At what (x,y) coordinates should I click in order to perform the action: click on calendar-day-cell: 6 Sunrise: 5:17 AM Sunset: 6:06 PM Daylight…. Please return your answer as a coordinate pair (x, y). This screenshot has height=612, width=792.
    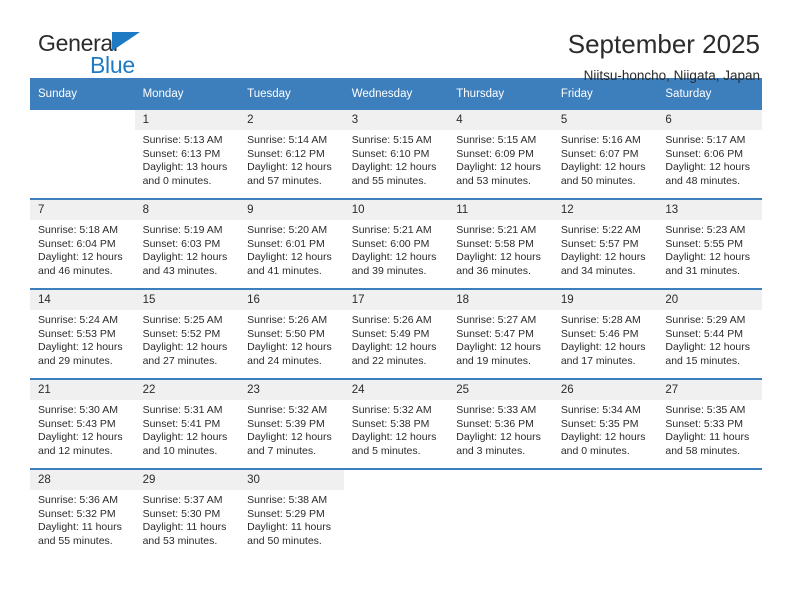
    Looking at the image, I should click on (709, 154).